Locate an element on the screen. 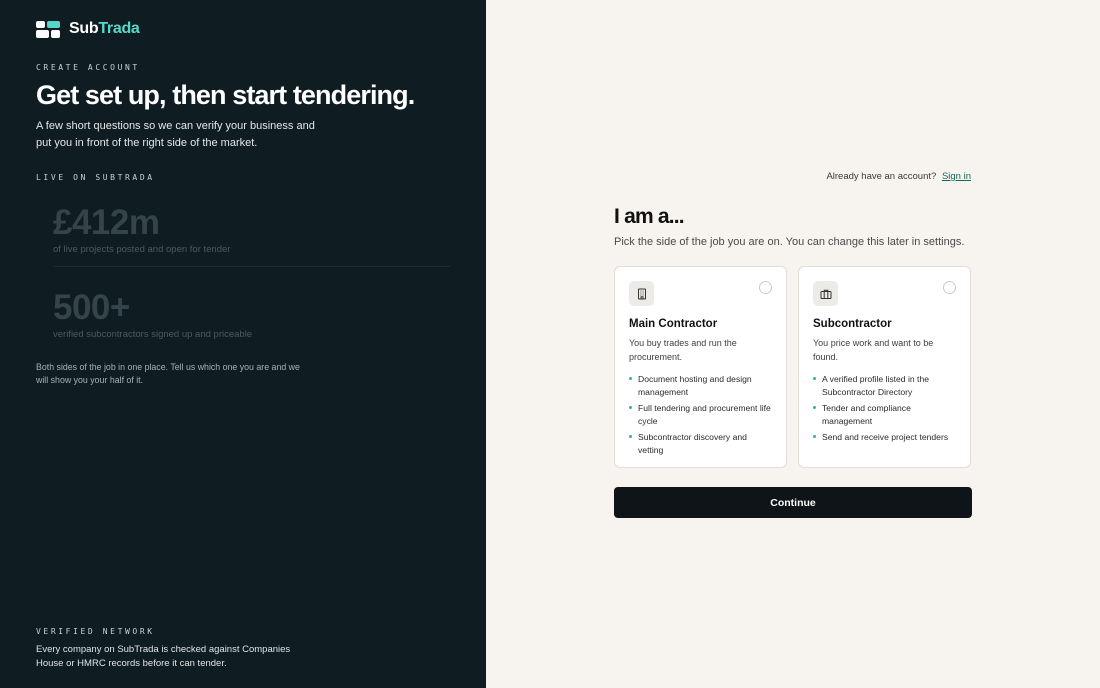 This screenshot has width=1100, height=688. feature-item: Subcontractor discovery and vetting is located at coordinates (700, 443).